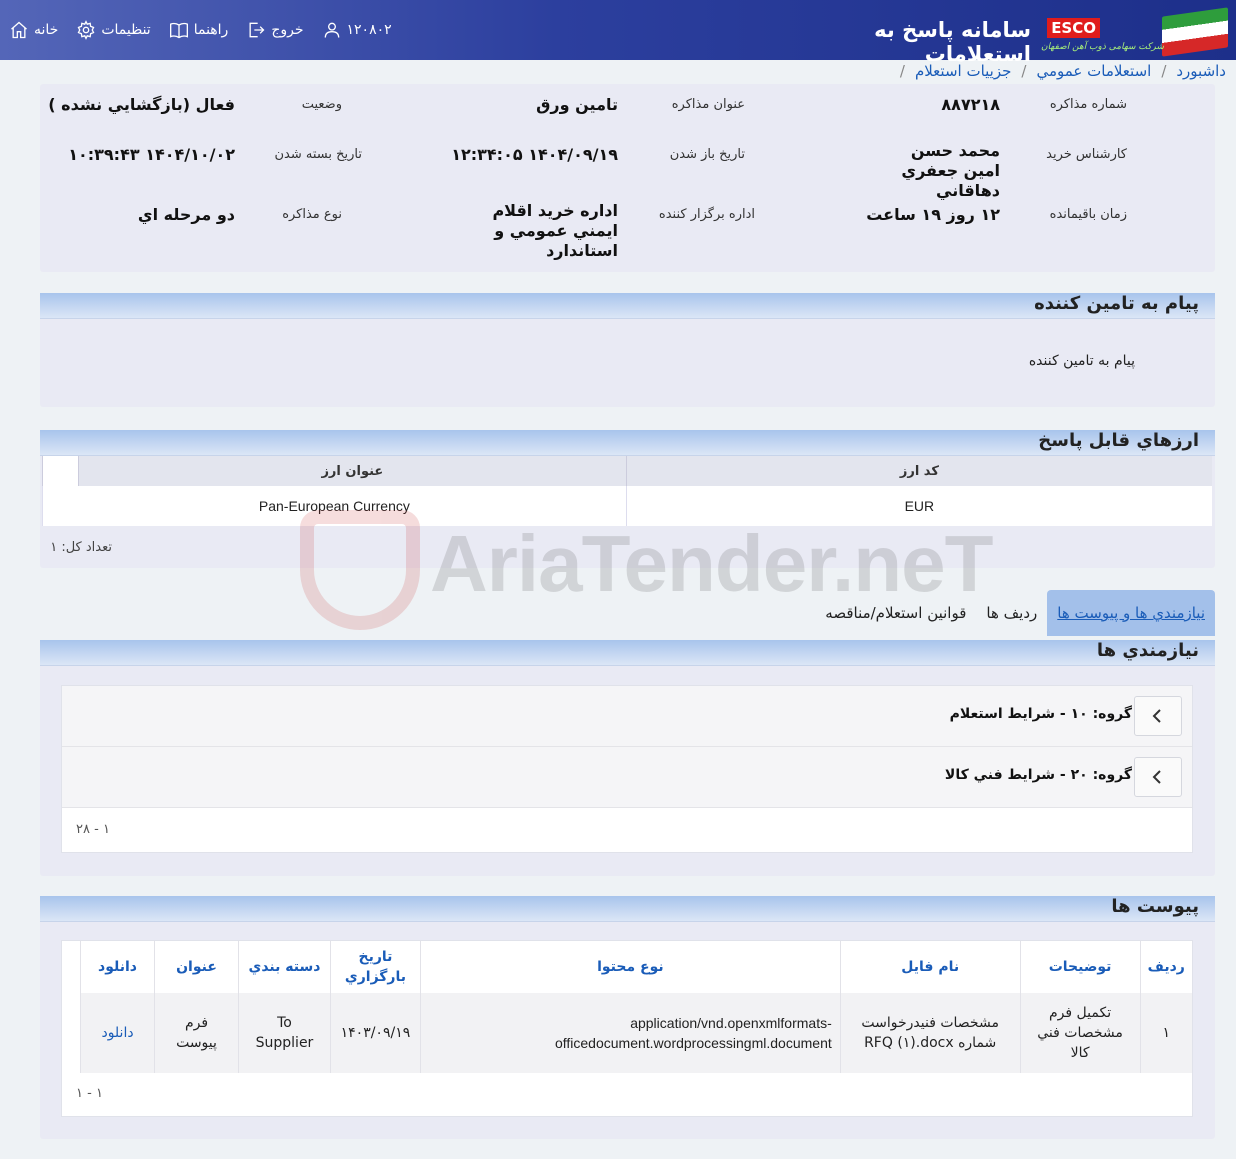  I want to click on nav-user: ۱۲۰۸۰۲, so click(357, 30).